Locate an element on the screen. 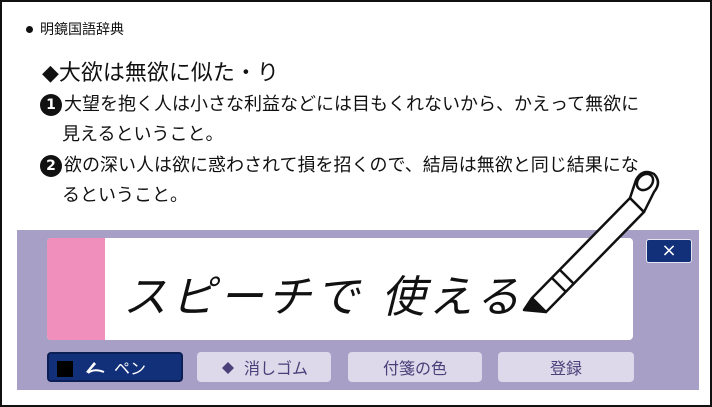  pen-color-swatch is located at coordinates (65, 369).